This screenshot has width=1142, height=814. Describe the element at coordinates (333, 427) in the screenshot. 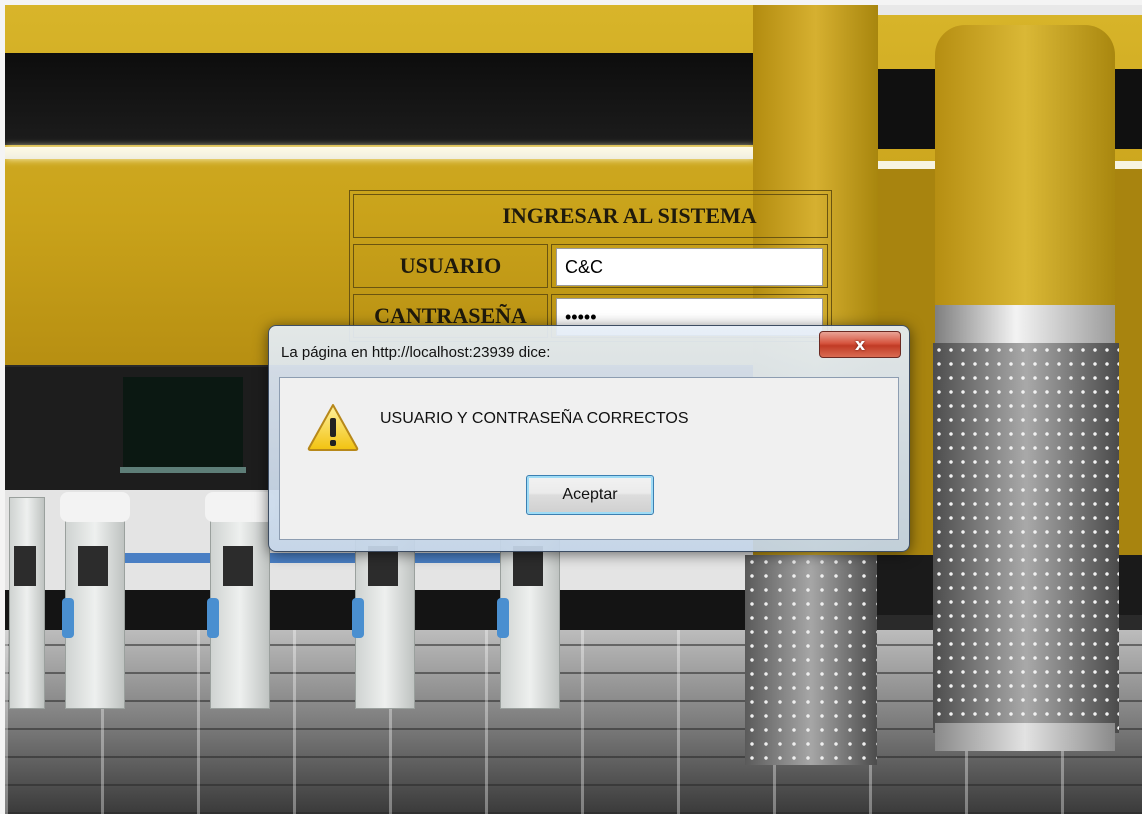

I see `warning-icon` at that location.